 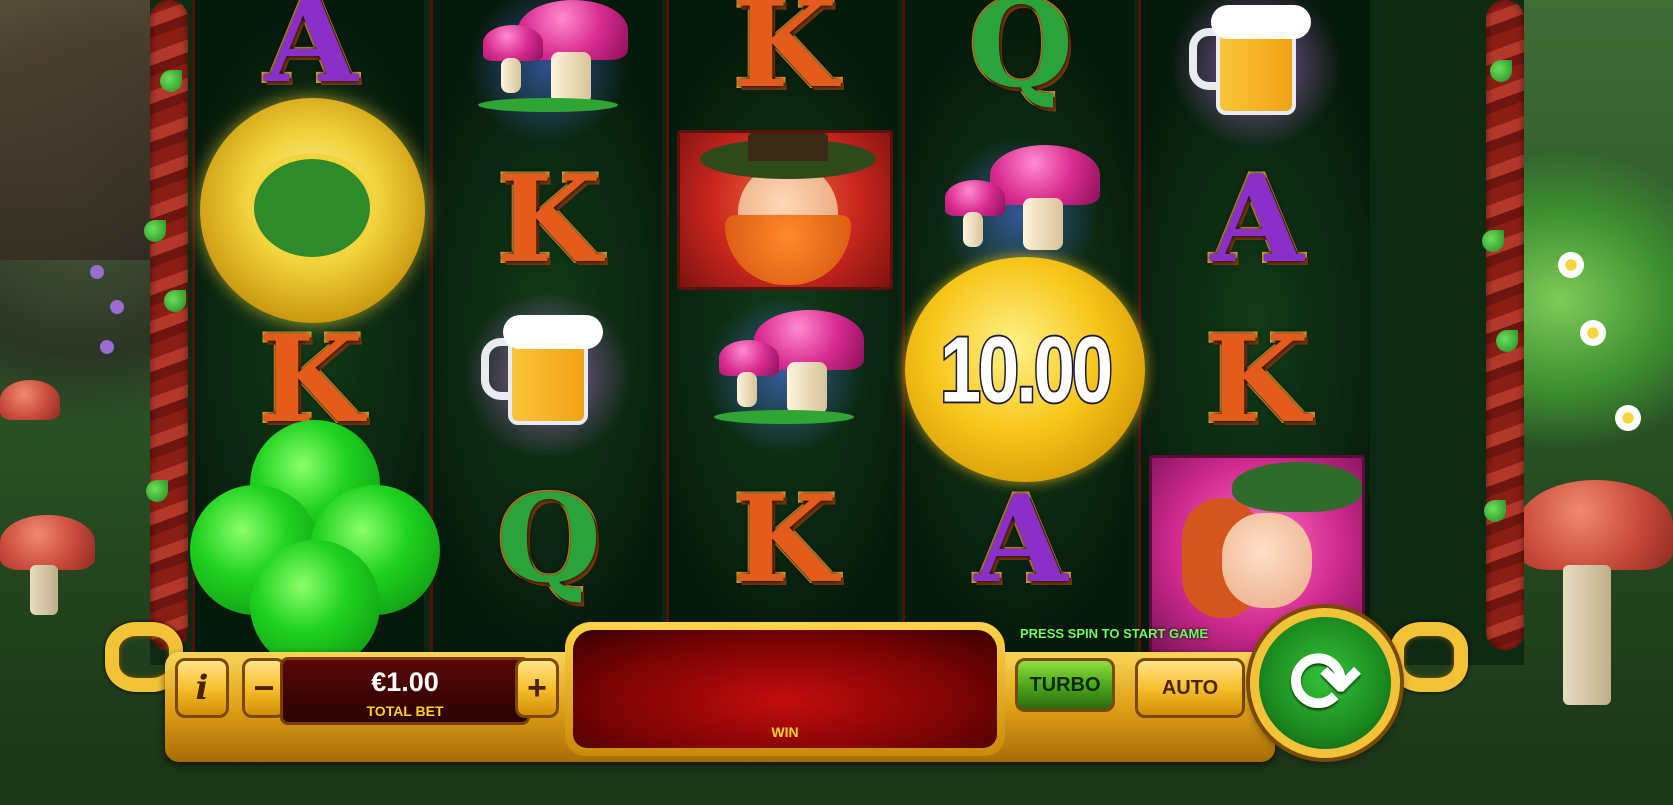 I want to click on left-rope-border, so click(x=169, y=325).